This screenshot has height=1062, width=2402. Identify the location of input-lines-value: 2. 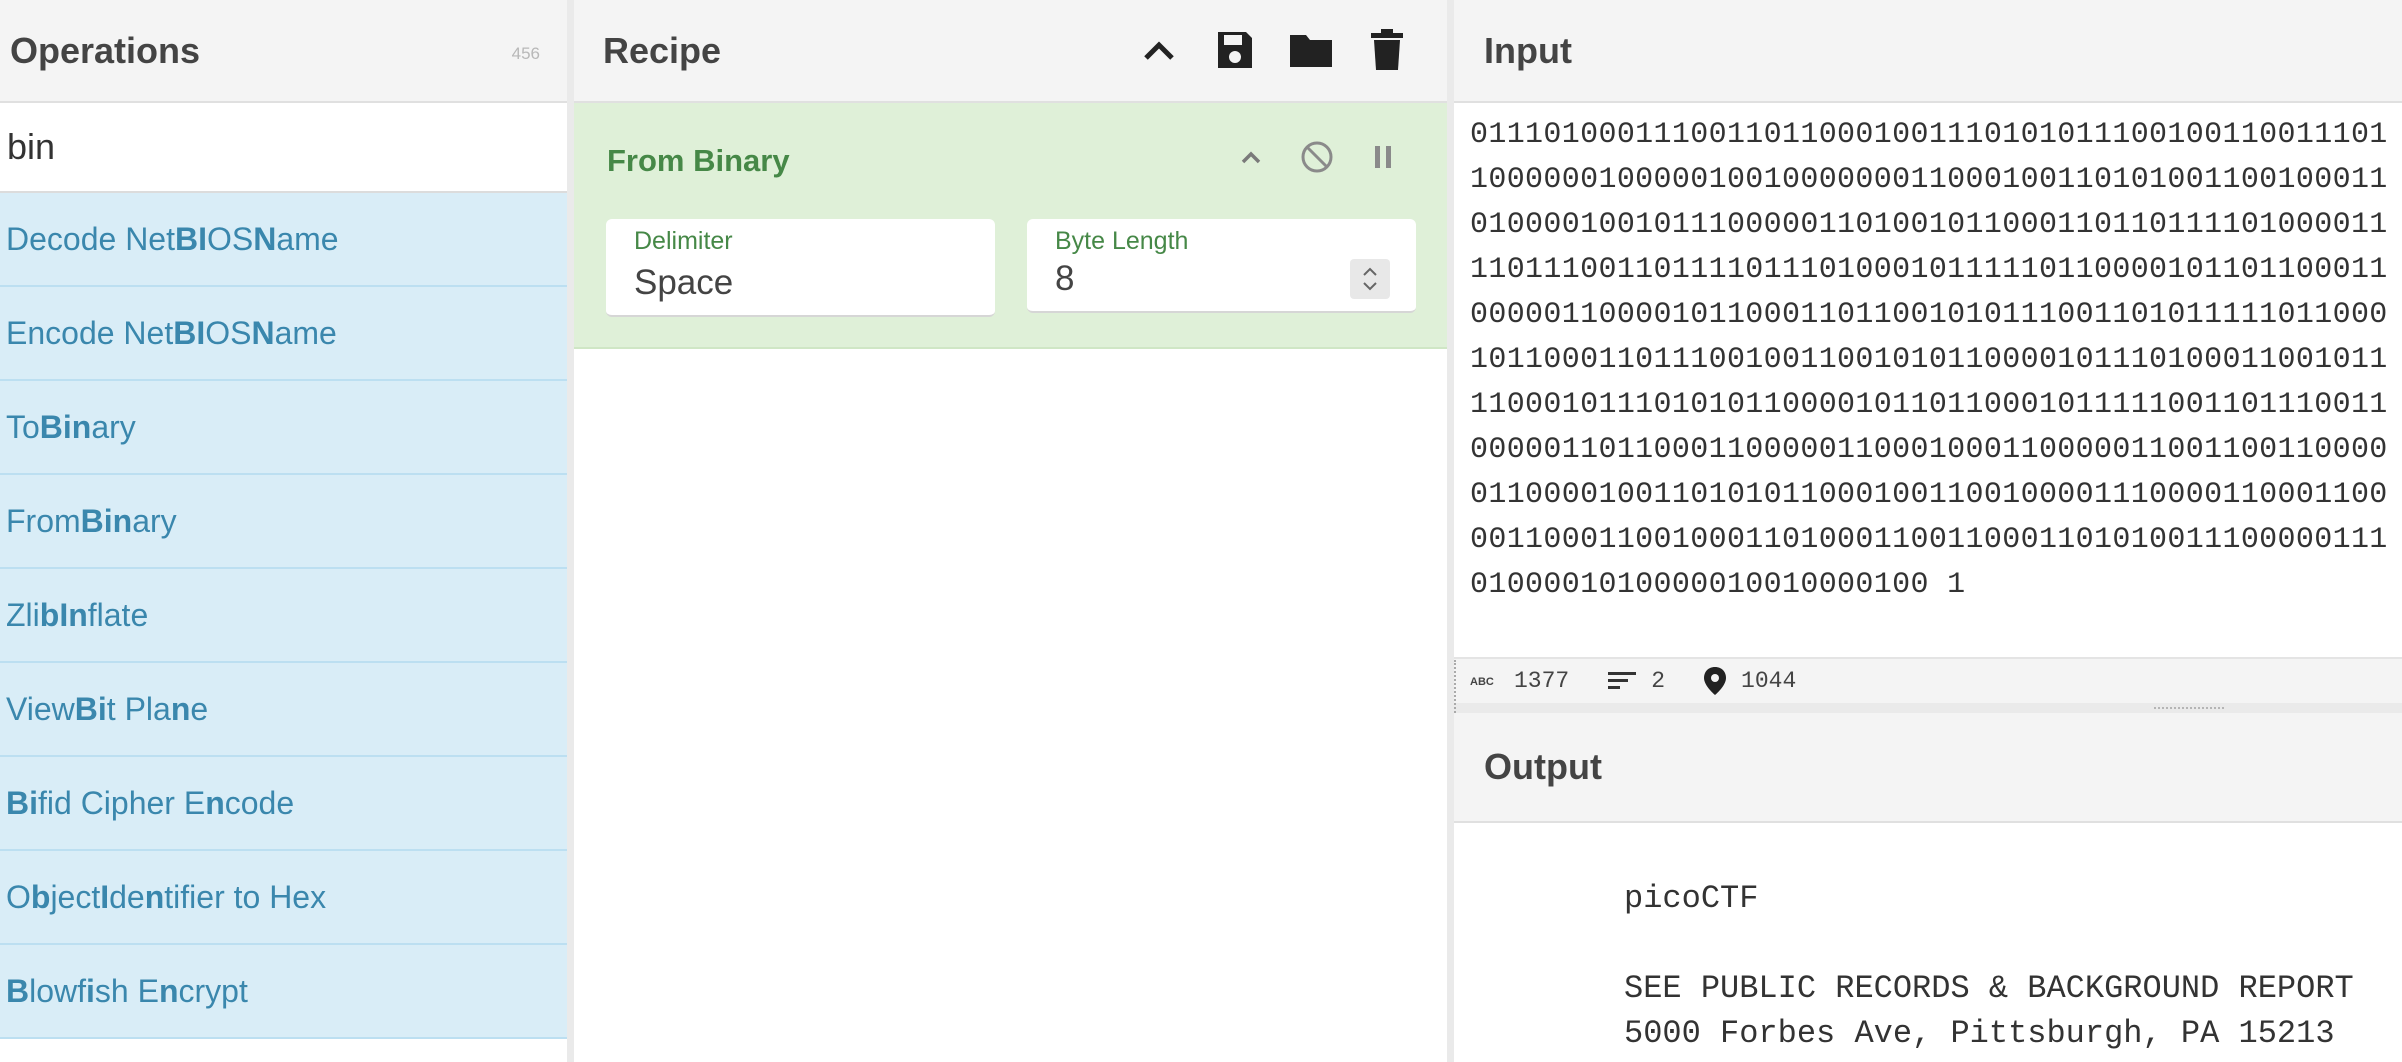
(1658, 681).